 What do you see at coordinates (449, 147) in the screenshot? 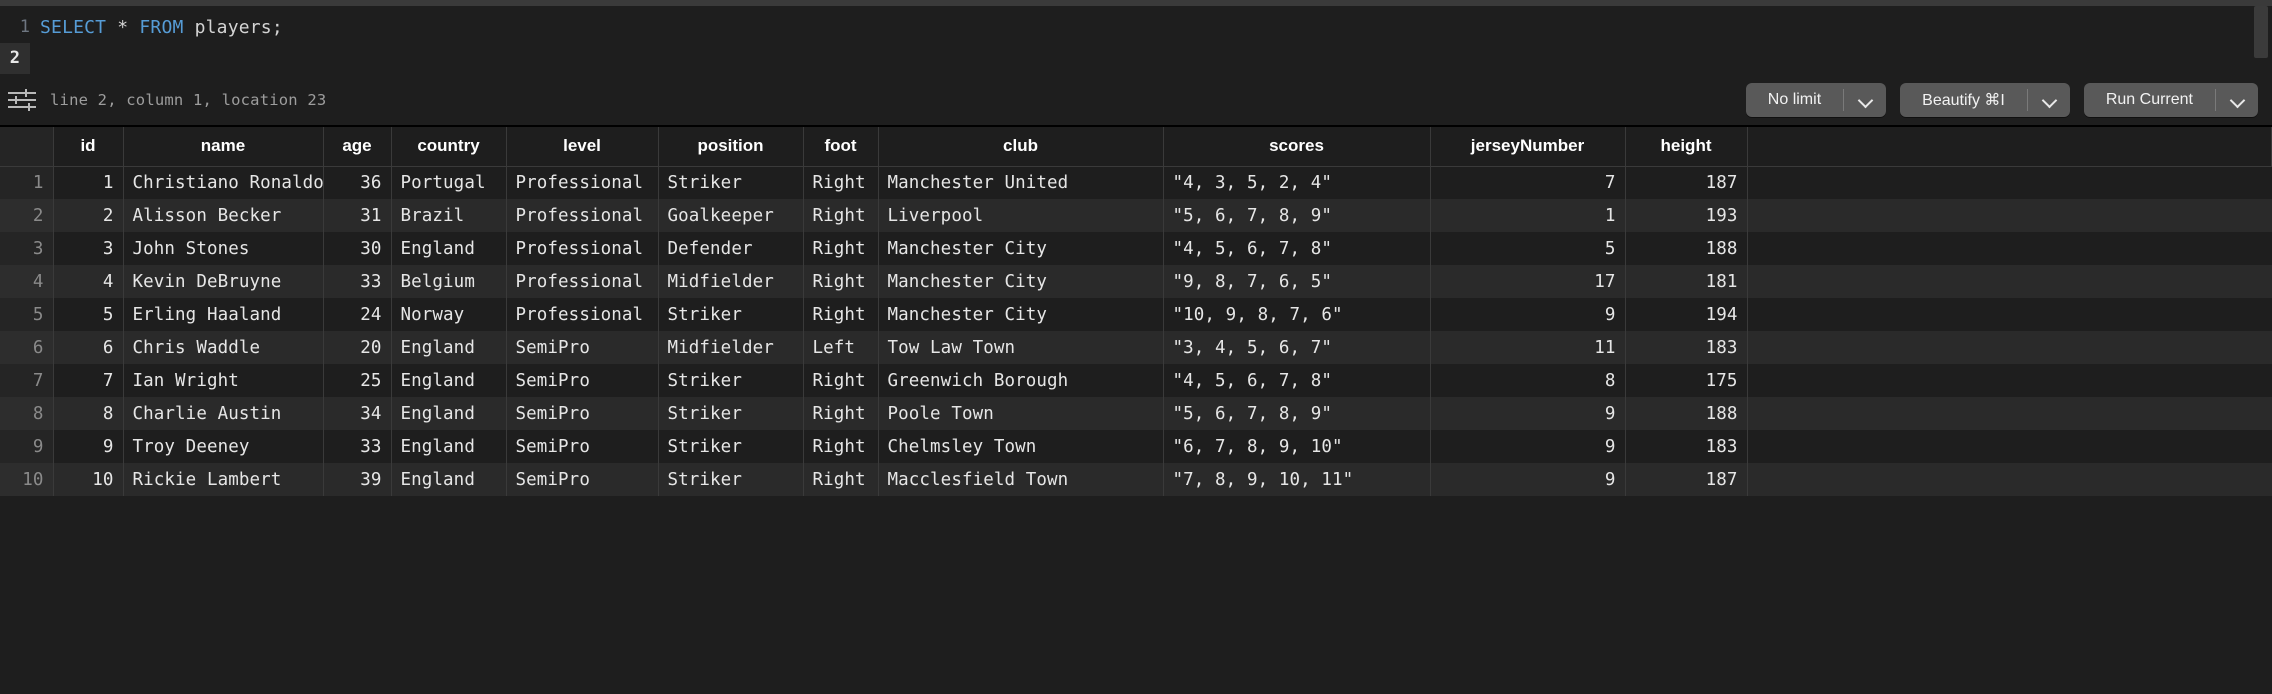
I see `column-header-country: country` at bounding box center [449, 147].